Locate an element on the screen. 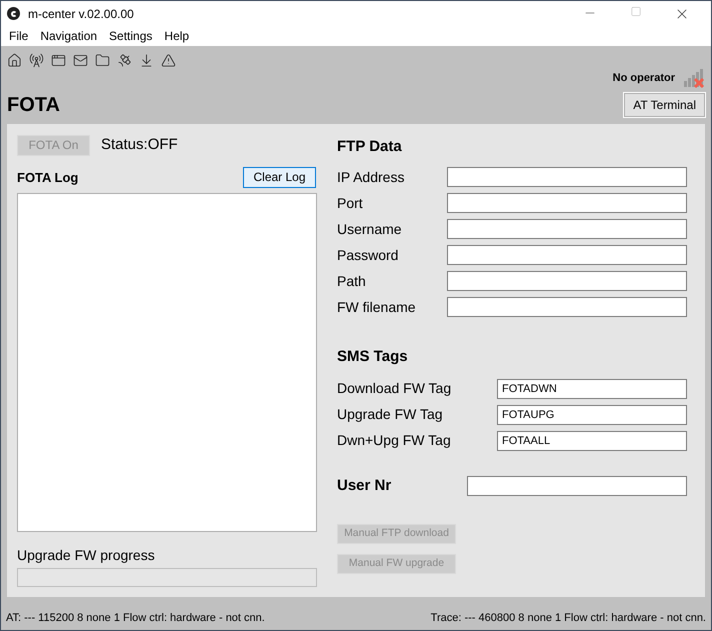 The width and height of the screenshot is (712, 631). download-icon is located at coordinates (146, 60).